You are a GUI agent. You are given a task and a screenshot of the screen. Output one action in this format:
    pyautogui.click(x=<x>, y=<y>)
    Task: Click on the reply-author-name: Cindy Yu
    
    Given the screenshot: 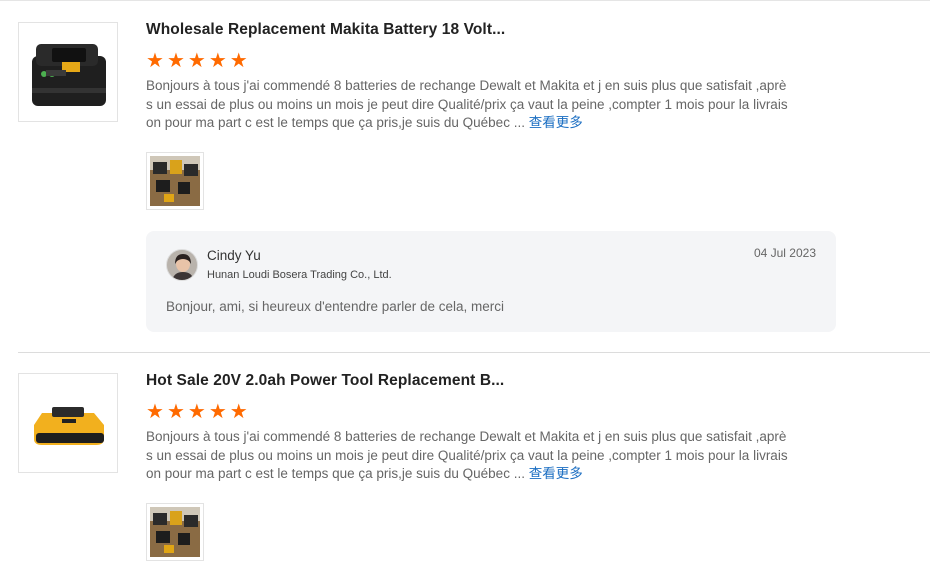 What is the action you would take?
    pyautogui.click(x=234, y=255)
    